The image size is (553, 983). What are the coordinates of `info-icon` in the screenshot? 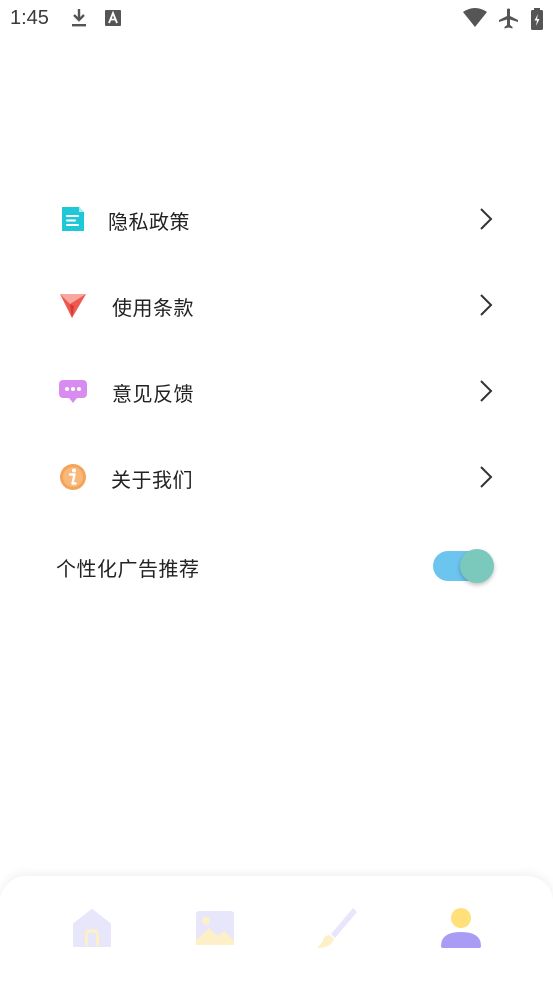 It's located at (73, 477).